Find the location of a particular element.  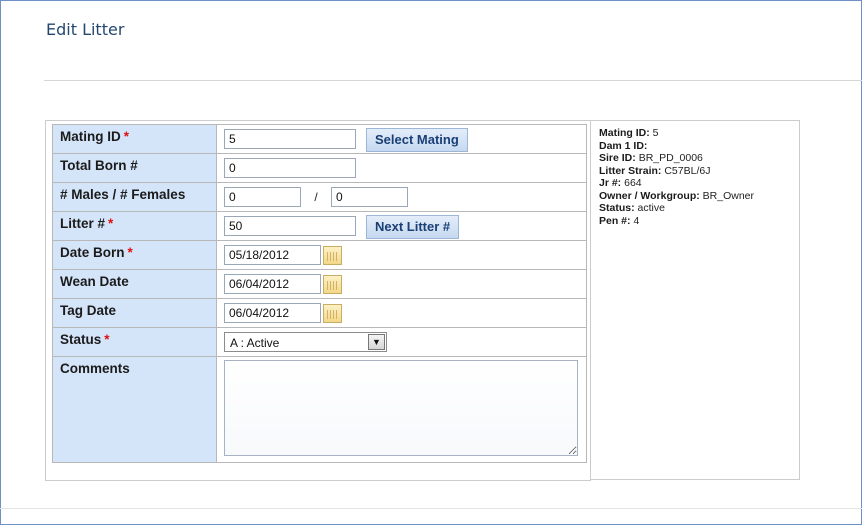

summary-key: Dam 1 ID: is located at coordinates (623, 145).